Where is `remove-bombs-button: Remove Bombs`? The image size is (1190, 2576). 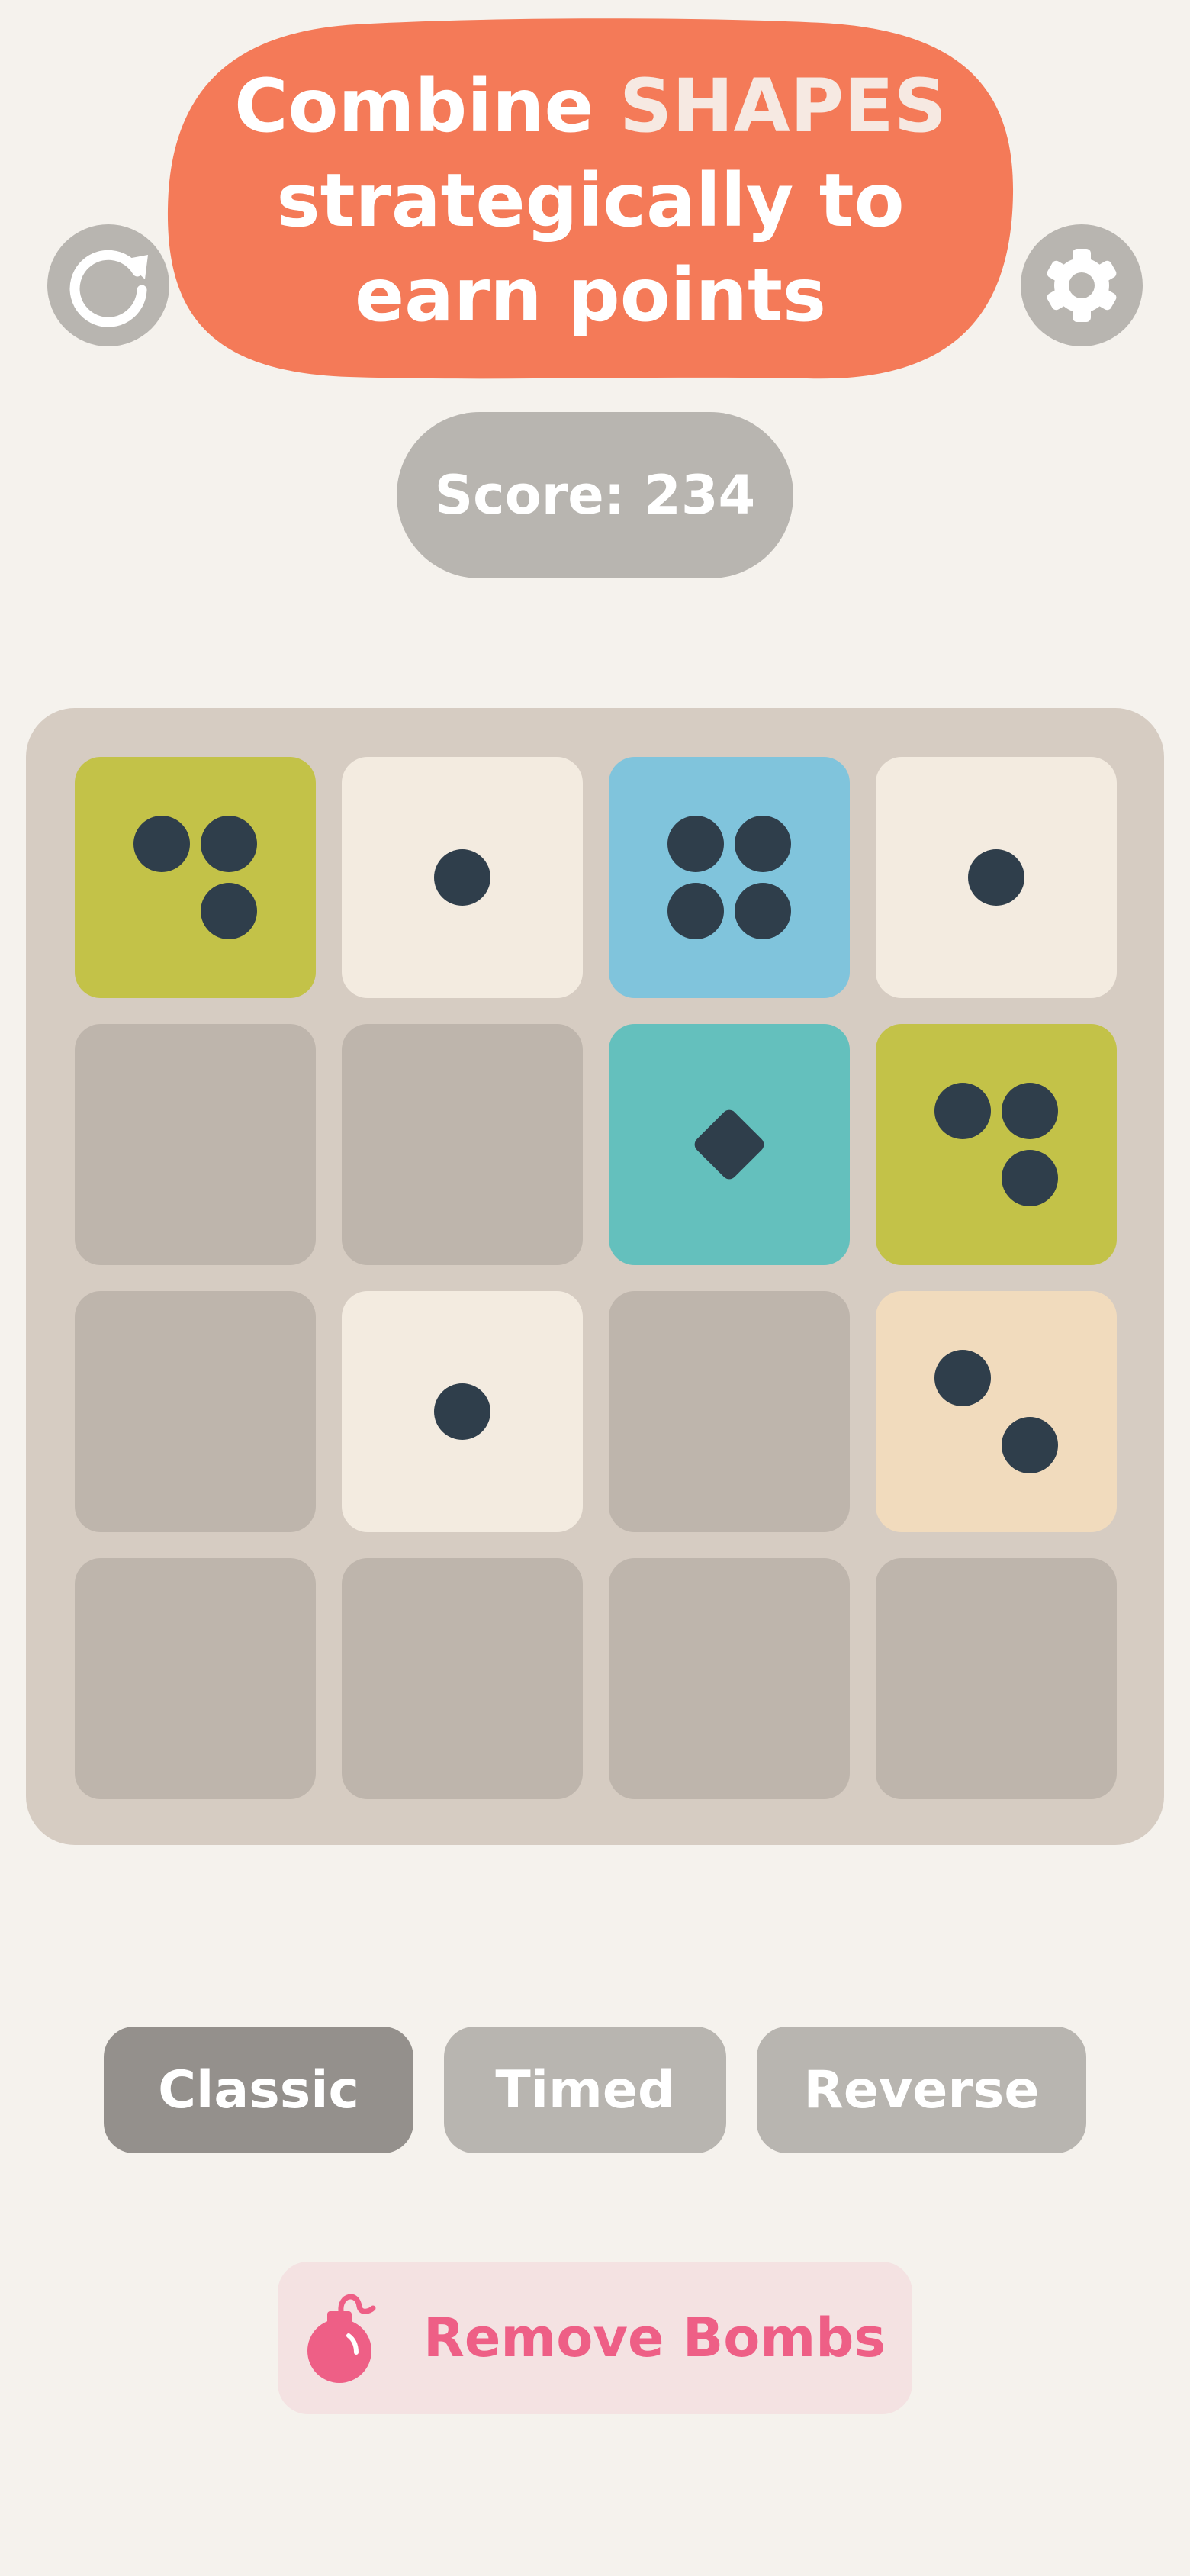
remove-bombs-button: Remove Bombs is located at coordinates (595, 2338).